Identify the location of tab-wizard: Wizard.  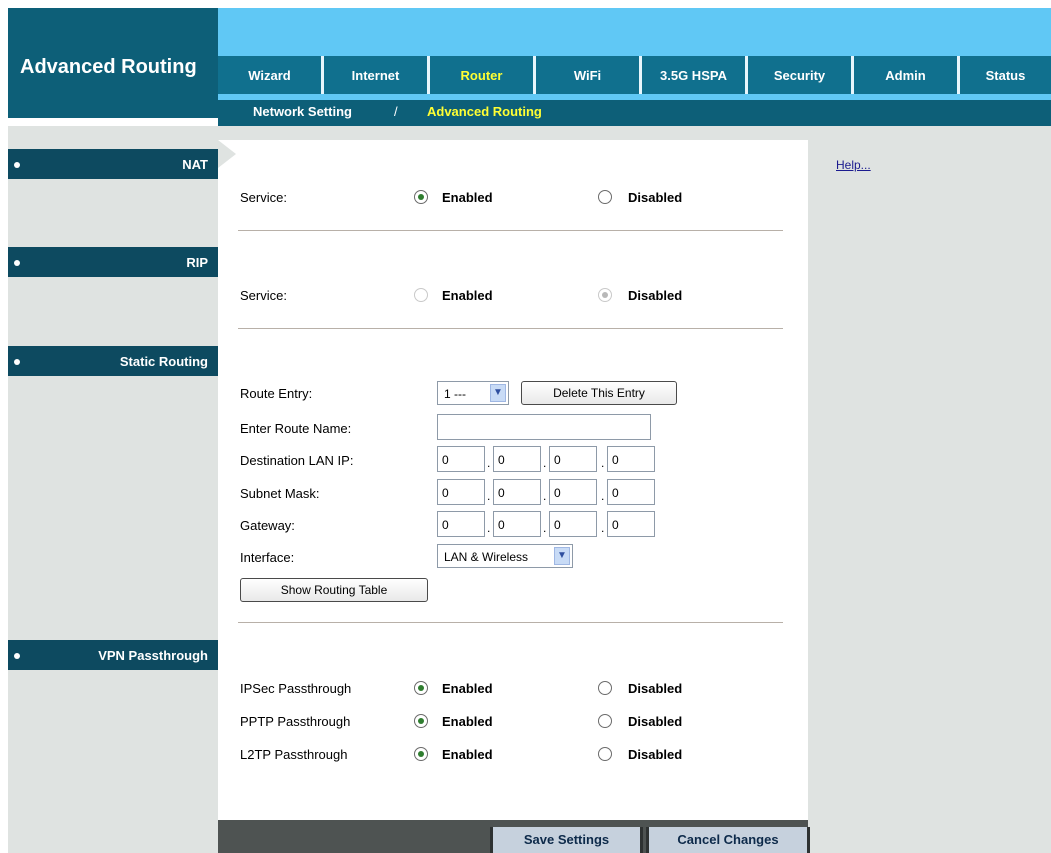
(271, 75).